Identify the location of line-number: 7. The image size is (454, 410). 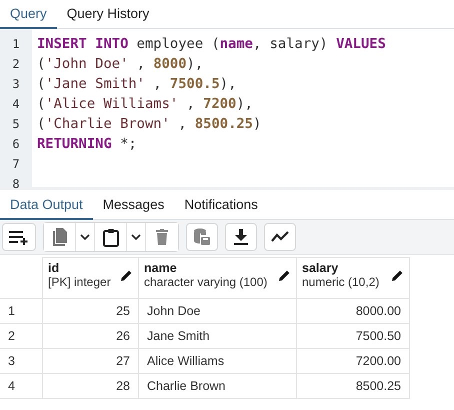
(16, 164).